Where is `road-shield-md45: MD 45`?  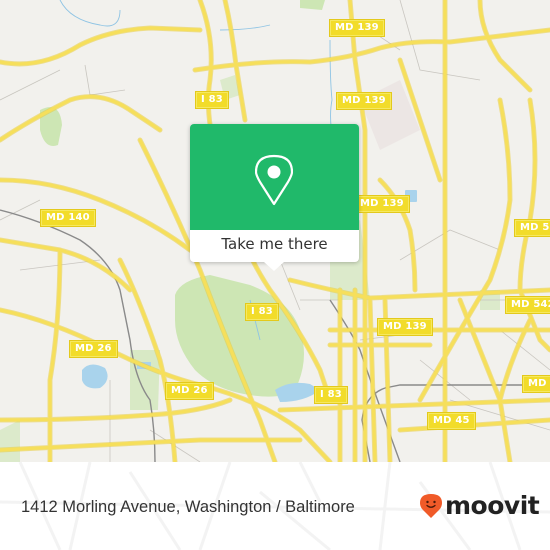 road-shield-md45: MD 45 is located at coordinates (451, 421).